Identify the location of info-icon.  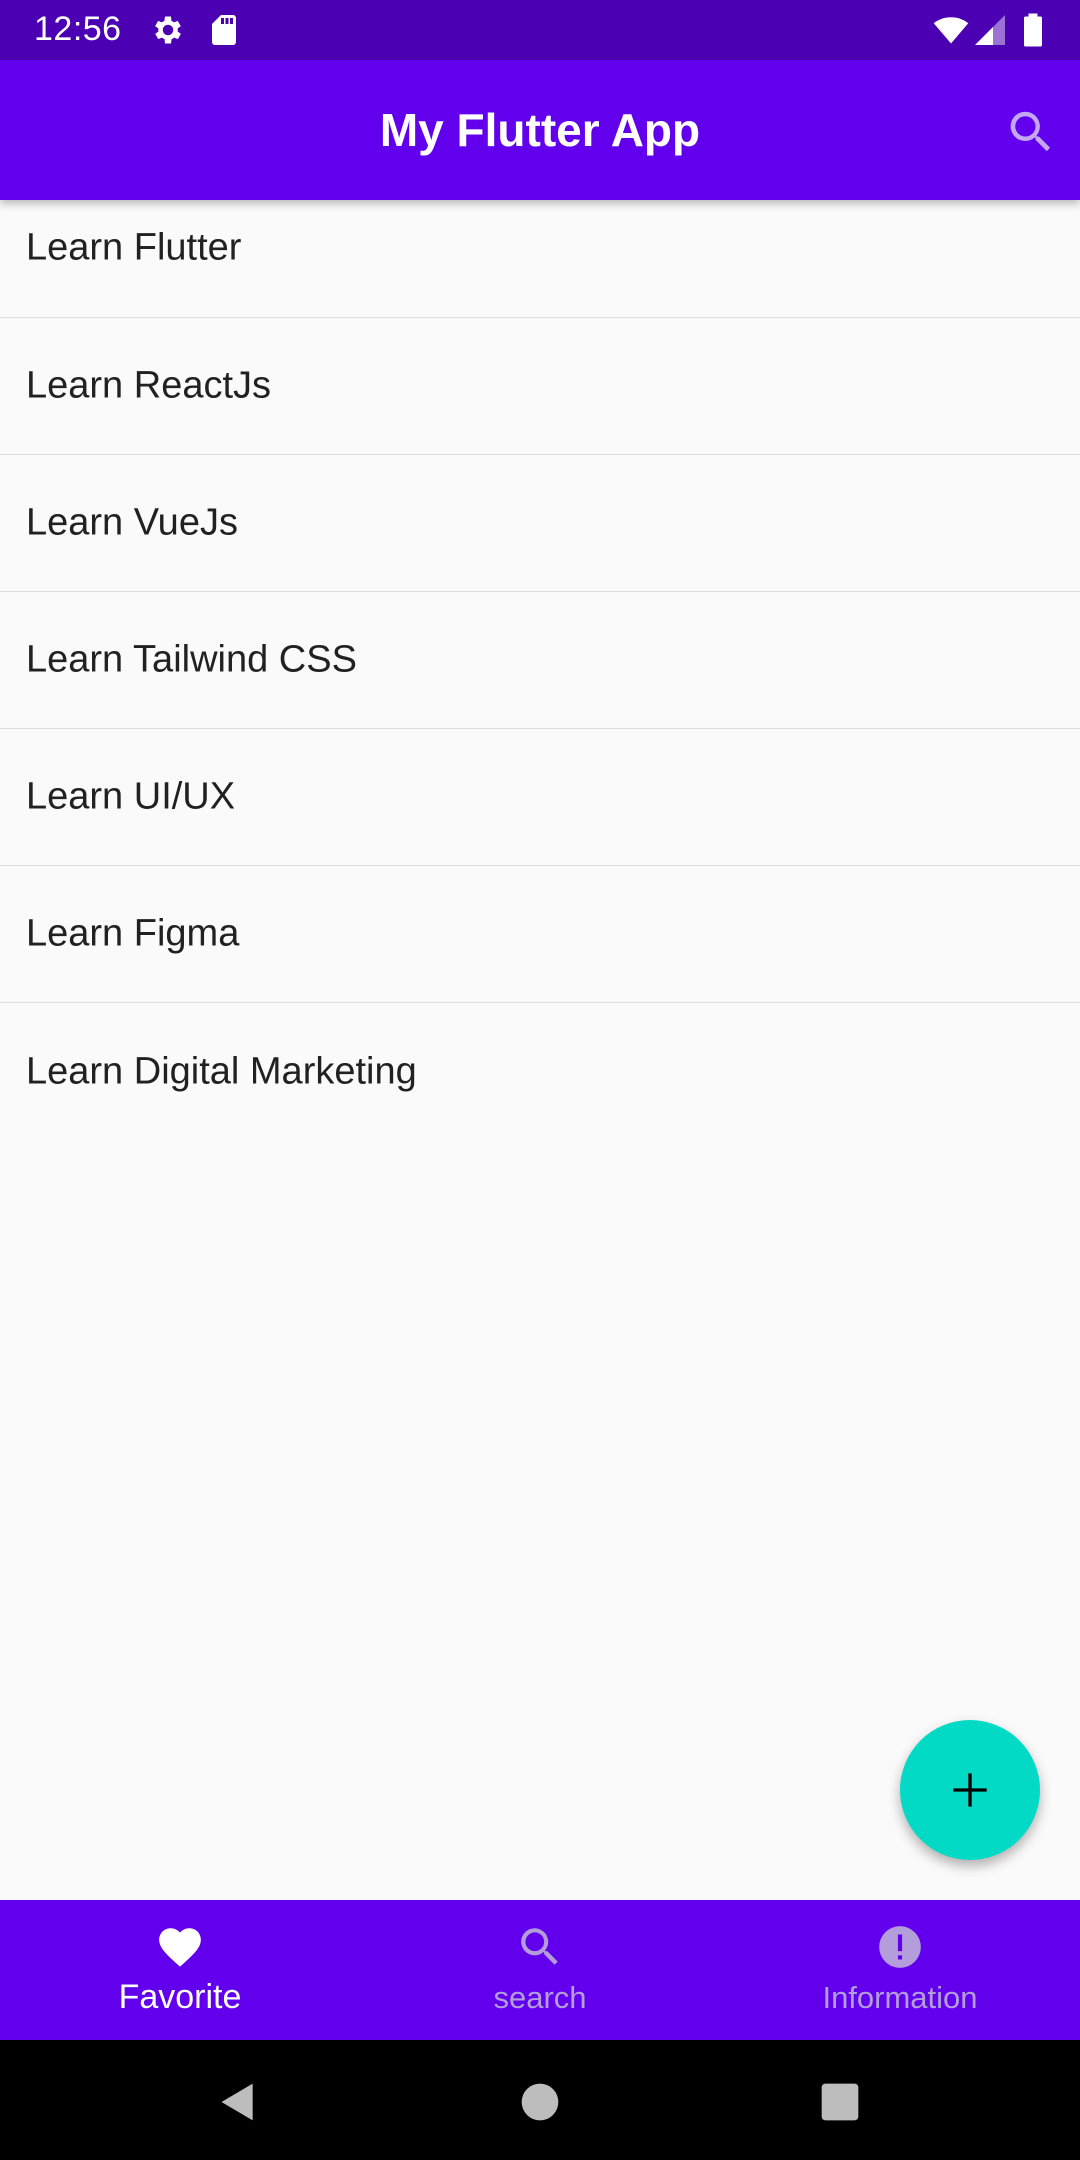
(900, 1947).